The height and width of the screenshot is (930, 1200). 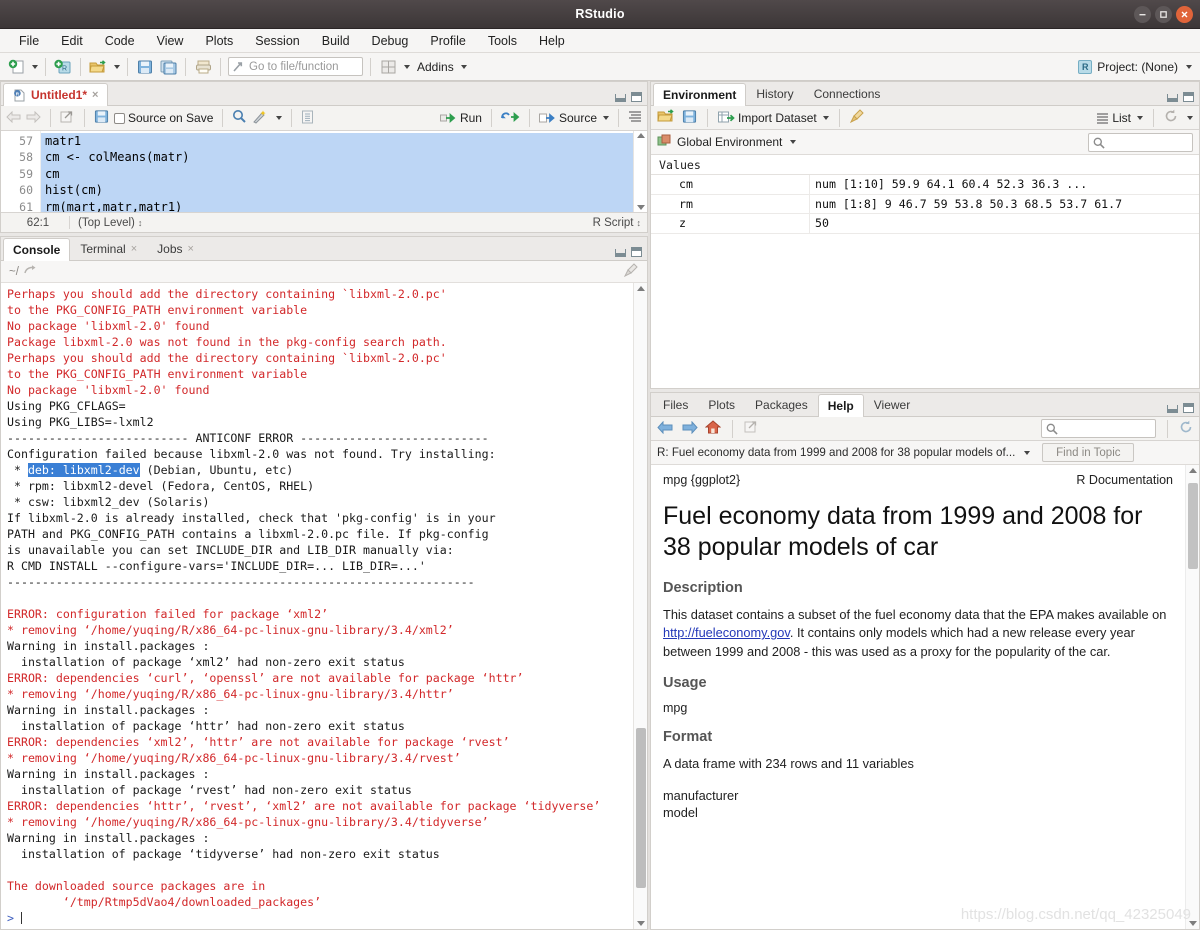 I want to click on tab-terminal-close-icon: ×, so click(x=134, y=249).